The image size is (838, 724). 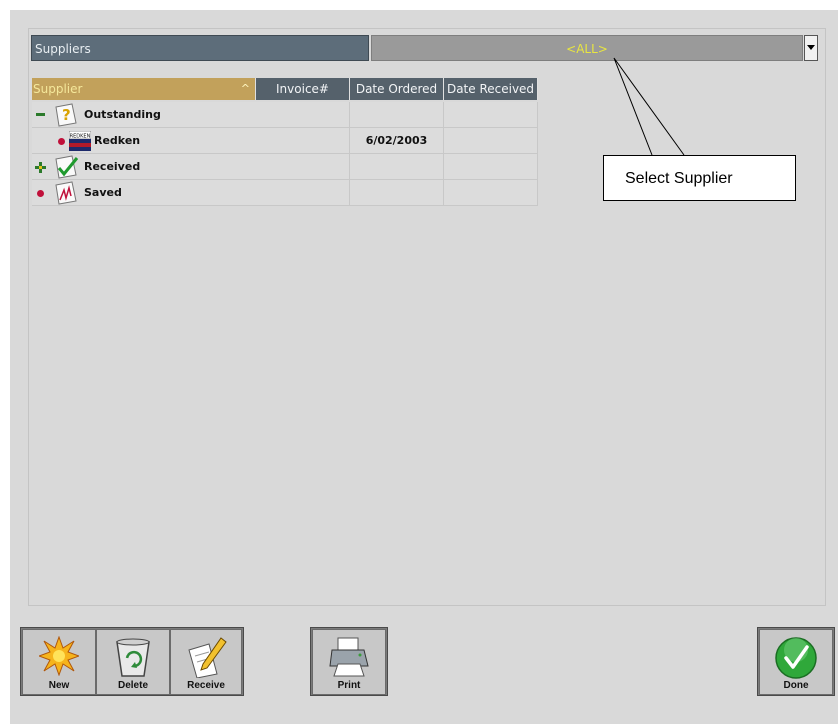 I want to click on done-button: Done, so click(x=796, y=662).